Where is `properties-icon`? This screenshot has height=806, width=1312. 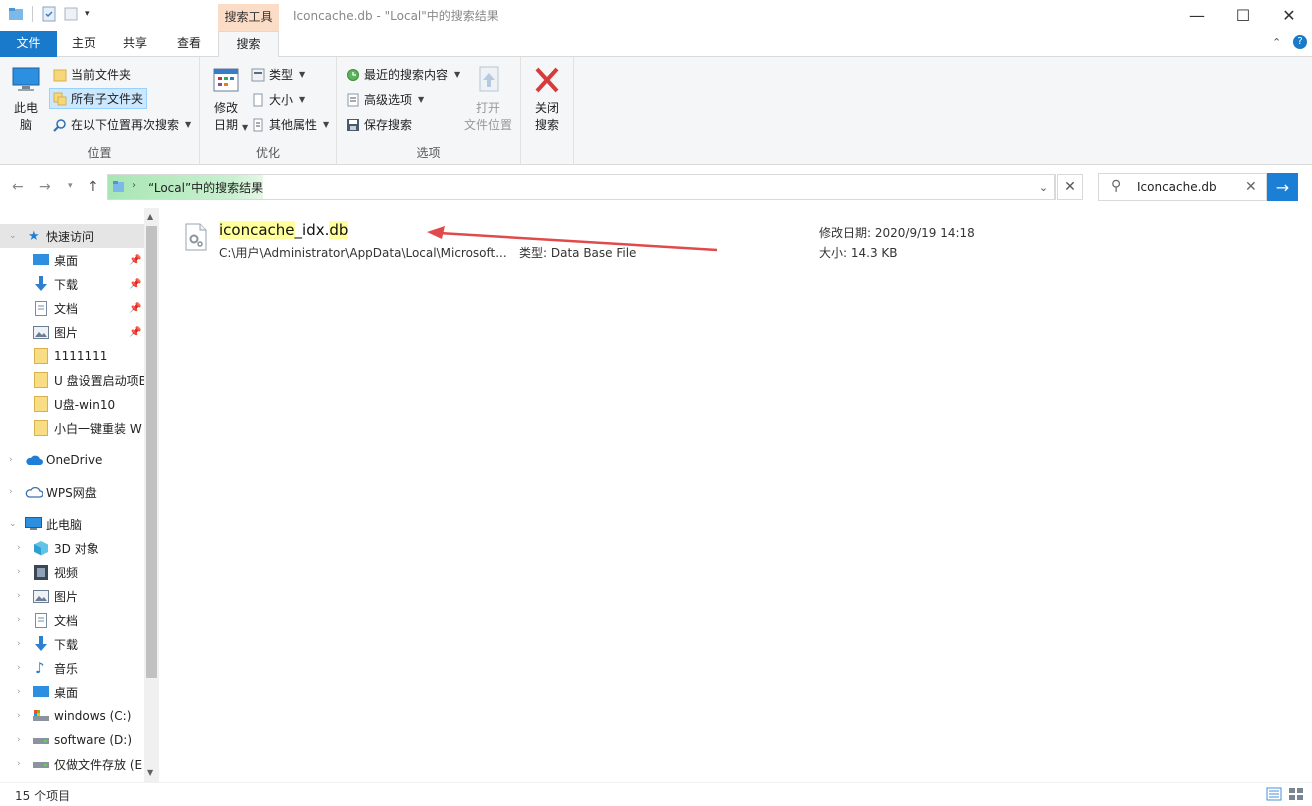 properties-icon is located at coordinates (49, 14).